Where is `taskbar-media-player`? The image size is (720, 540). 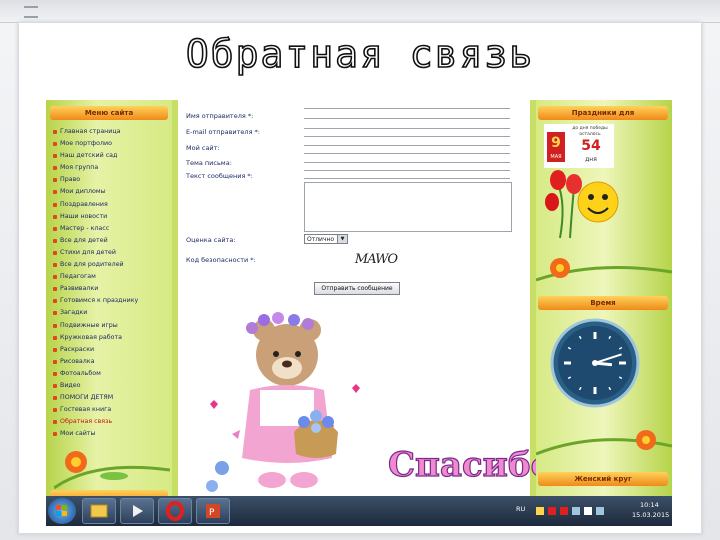
taskbar-media-player is located at coordinates (137, 511).